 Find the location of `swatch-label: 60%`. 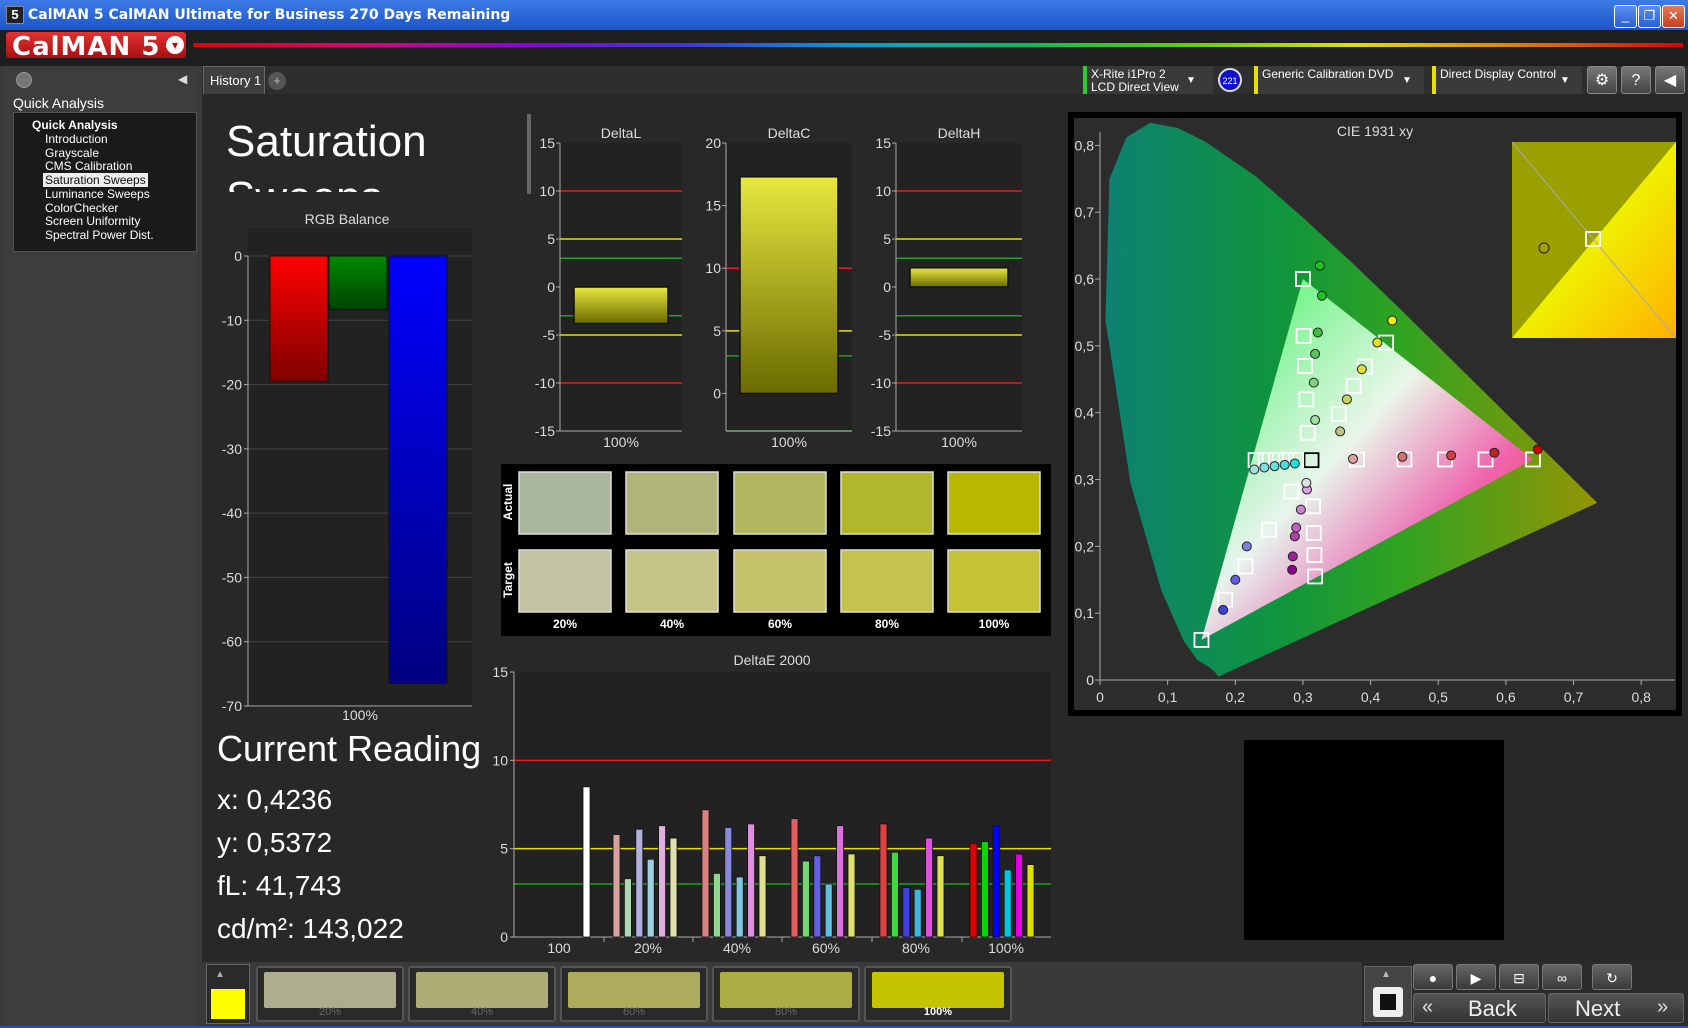

swatch-label: 60% is located at coordinates (780, 624).